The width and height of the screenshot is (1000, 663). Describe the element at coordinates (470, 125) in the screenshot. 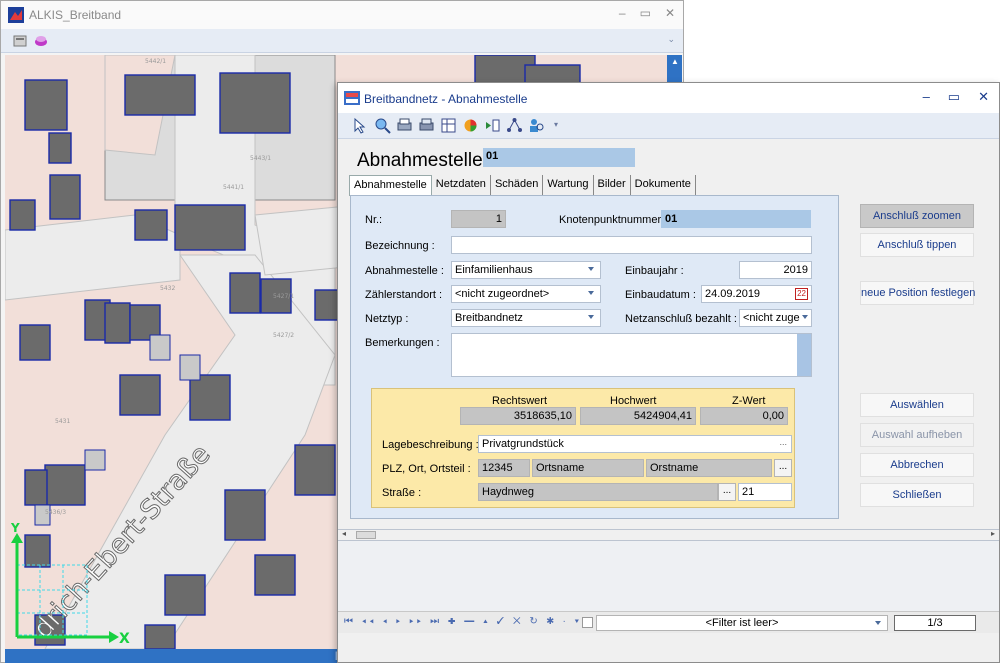

I see `color-wheel-icon` at that location.